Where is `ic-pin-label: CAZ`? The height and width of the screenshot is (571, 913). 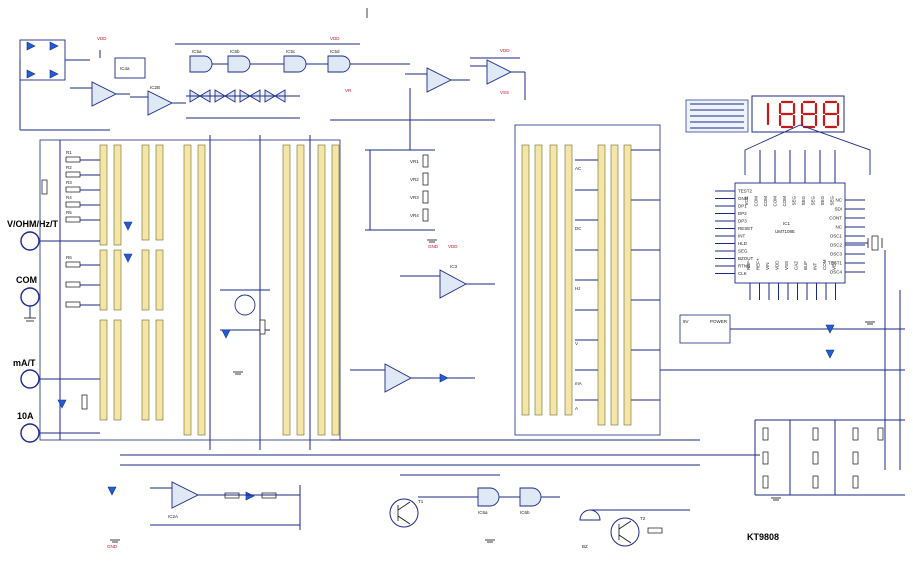 ic-pin-label: CAZ is located at coordinates (796, 265).